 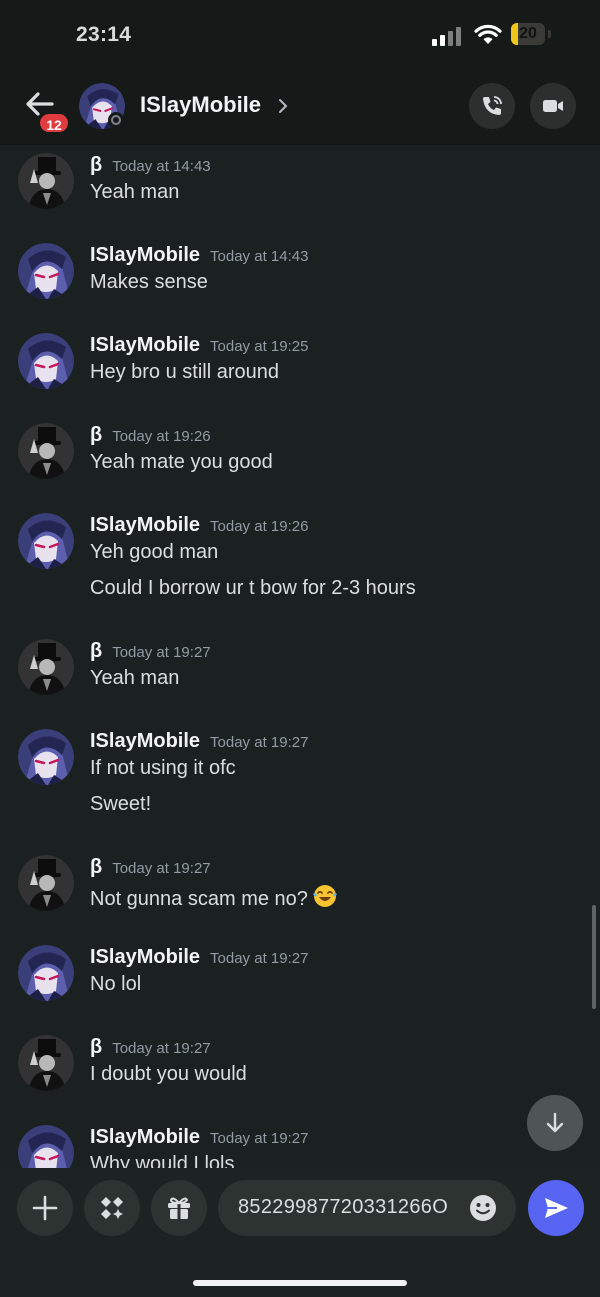 I want to click on smile-icon, so click(x=483, y=1208).